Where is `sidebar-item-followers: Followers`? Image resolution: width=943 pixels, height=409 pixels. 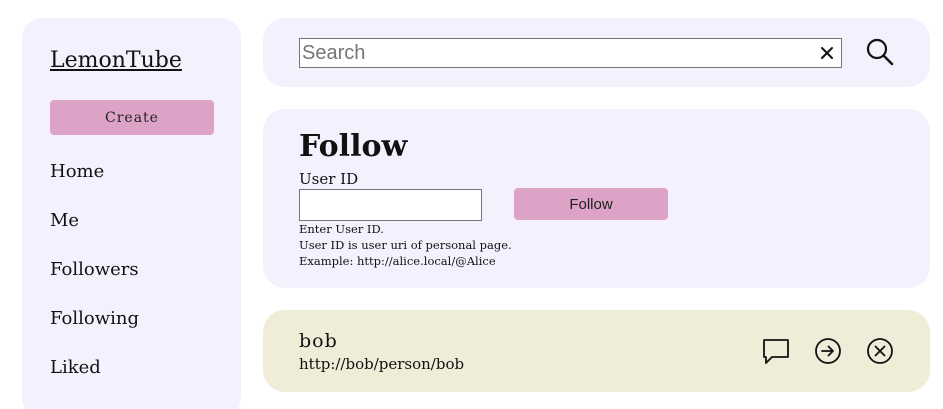
sidebar-item-followers: Followers is located at coordinates (94, 269).